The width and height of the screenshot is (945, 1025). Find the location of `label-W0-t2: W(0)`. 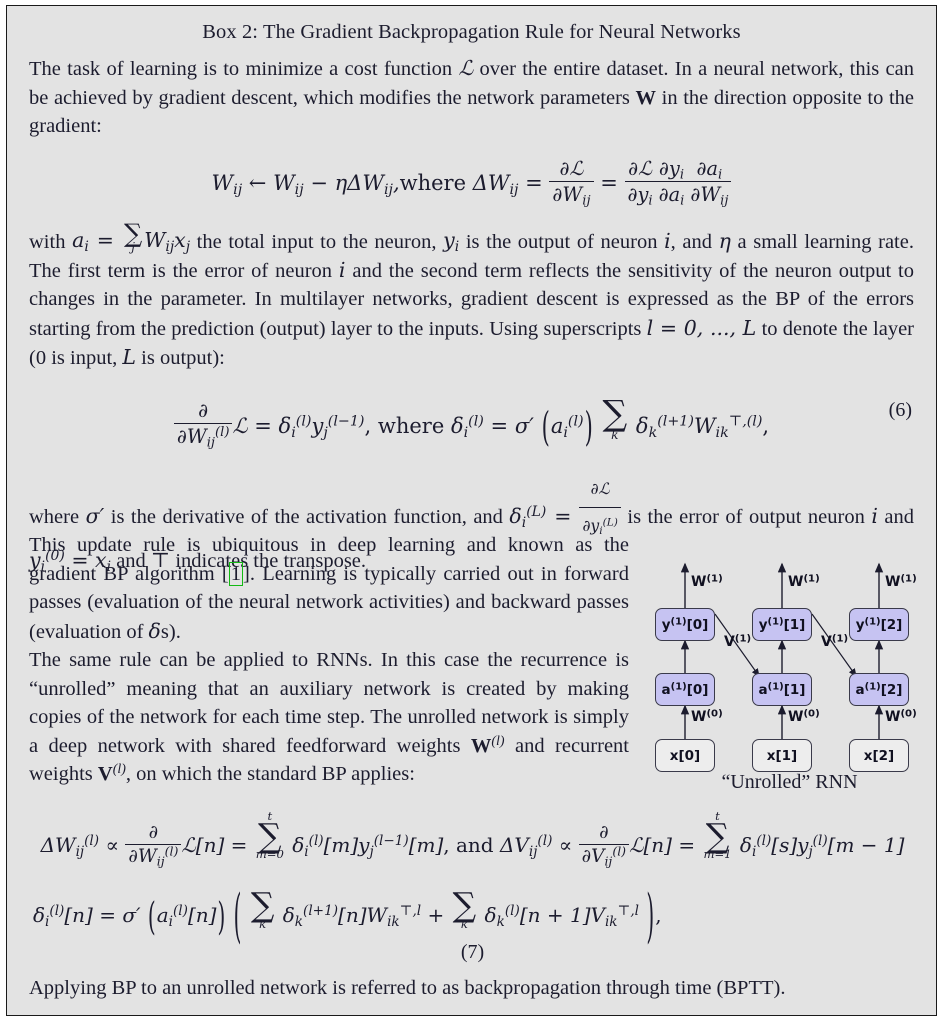

label-W0-t2: W(0) is located at coordinates (901, 716).